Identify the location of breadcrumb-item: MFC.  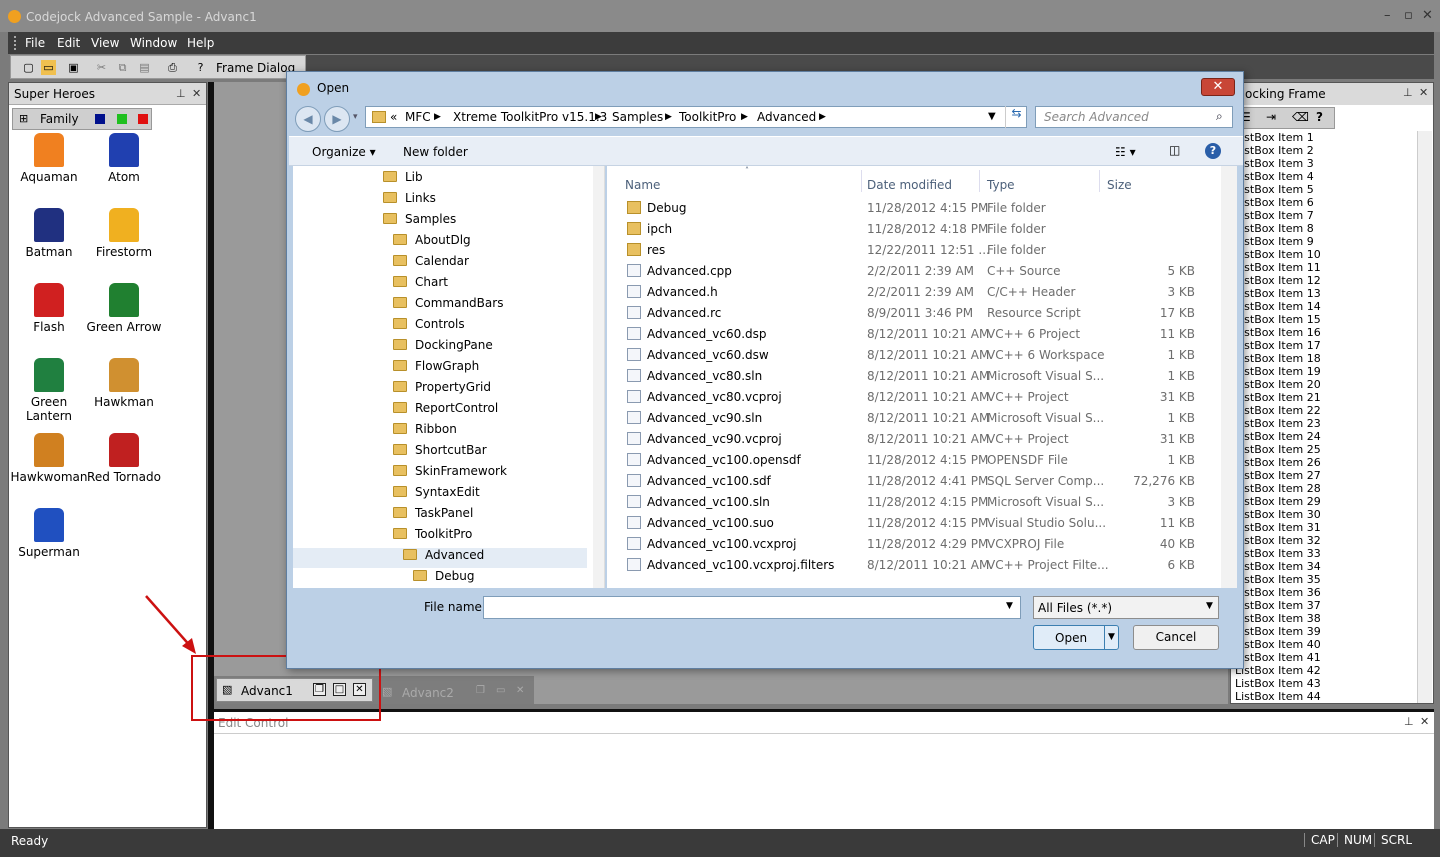
(418, 117).